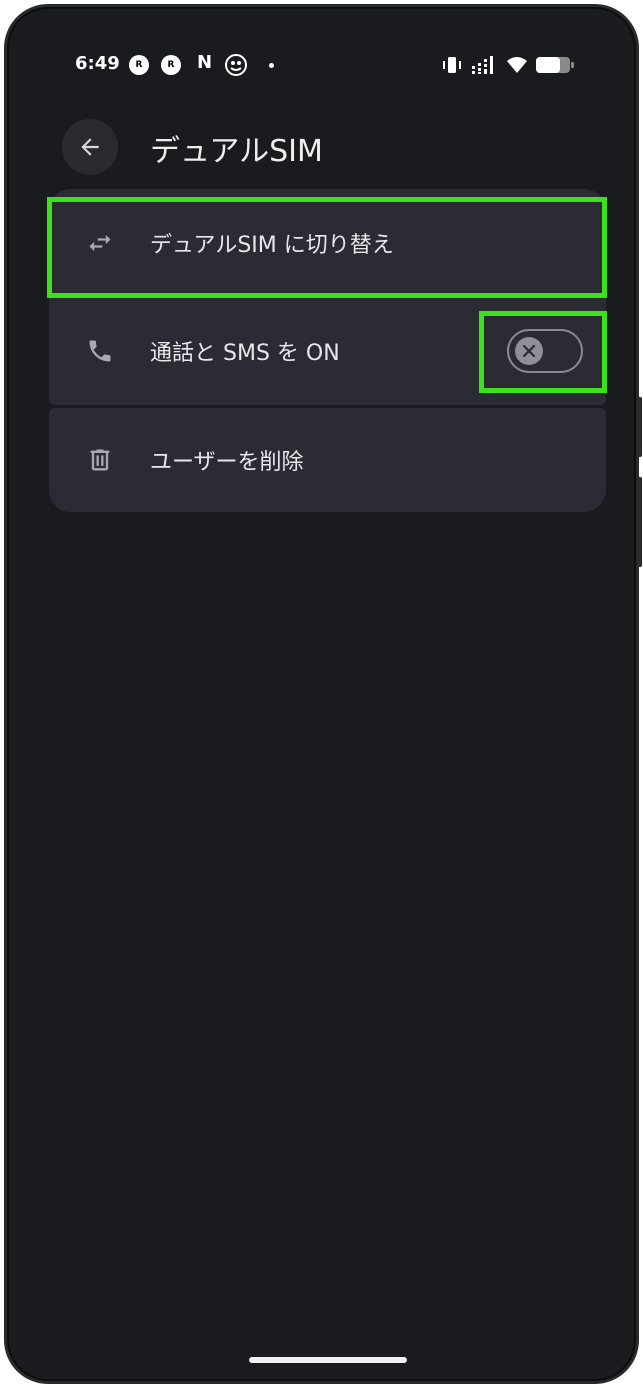 The image size is (643, 1390). What do you see at coordinates (555, 65) in the screenshot?
I see `battery-icon` at bounding box center [555, 65].